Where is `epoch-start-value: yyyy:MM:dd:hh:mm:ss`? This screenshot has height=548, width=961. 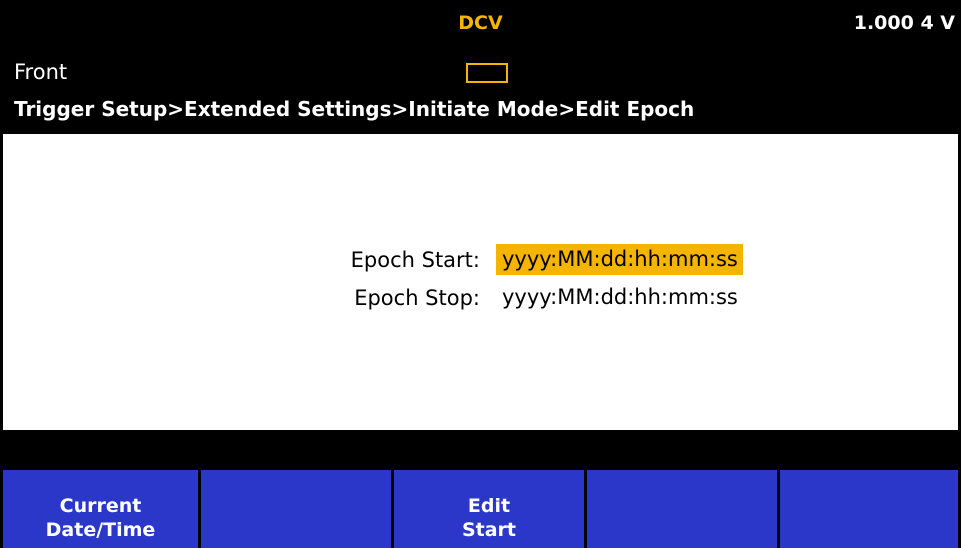 epoch-start-value: yyyy:MM:dd:hh:mm:ss is located at coordinates (619, 259).